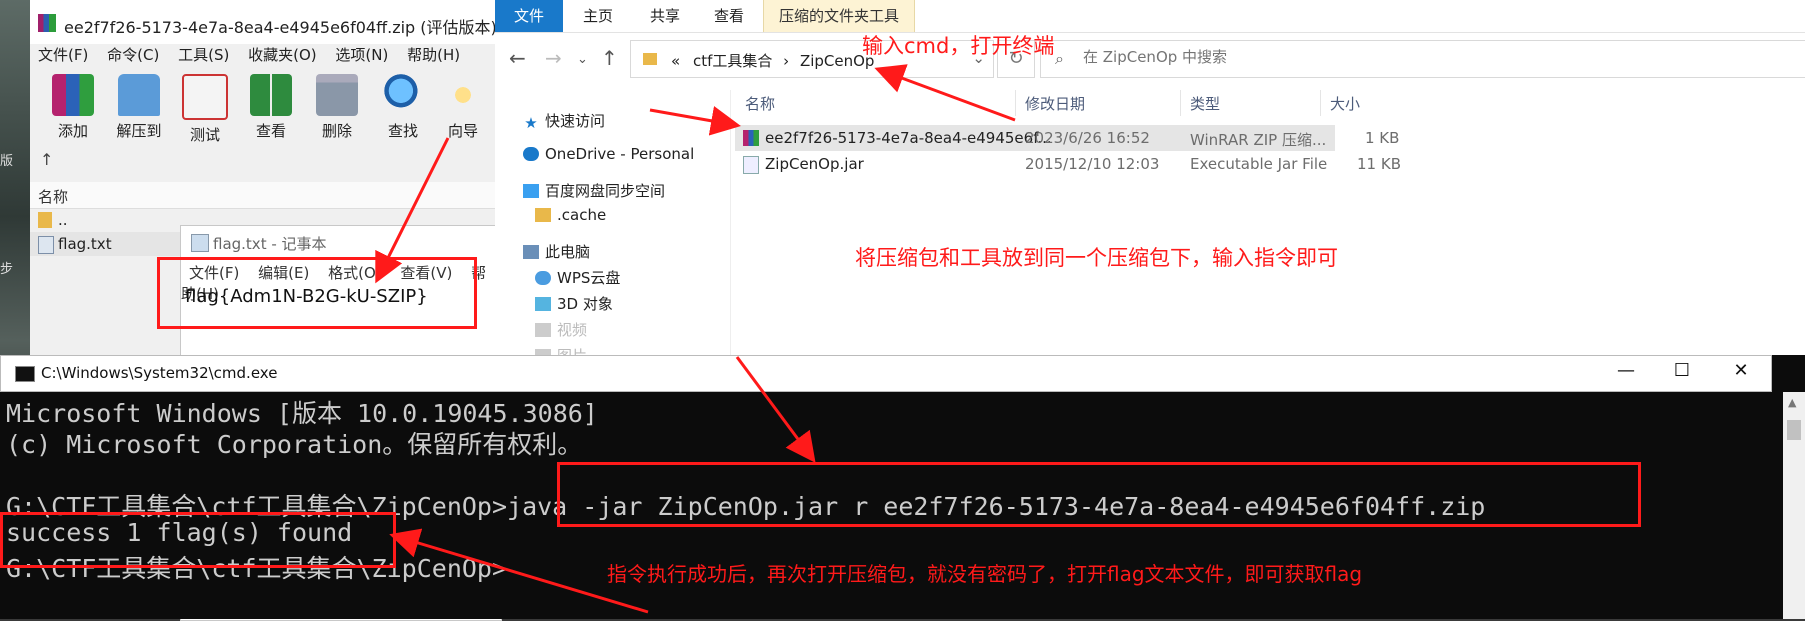  What do you see at coordinates (519, 571) in the screenshot?
I see `arrow-to-success` at bounding box center [519, 571].